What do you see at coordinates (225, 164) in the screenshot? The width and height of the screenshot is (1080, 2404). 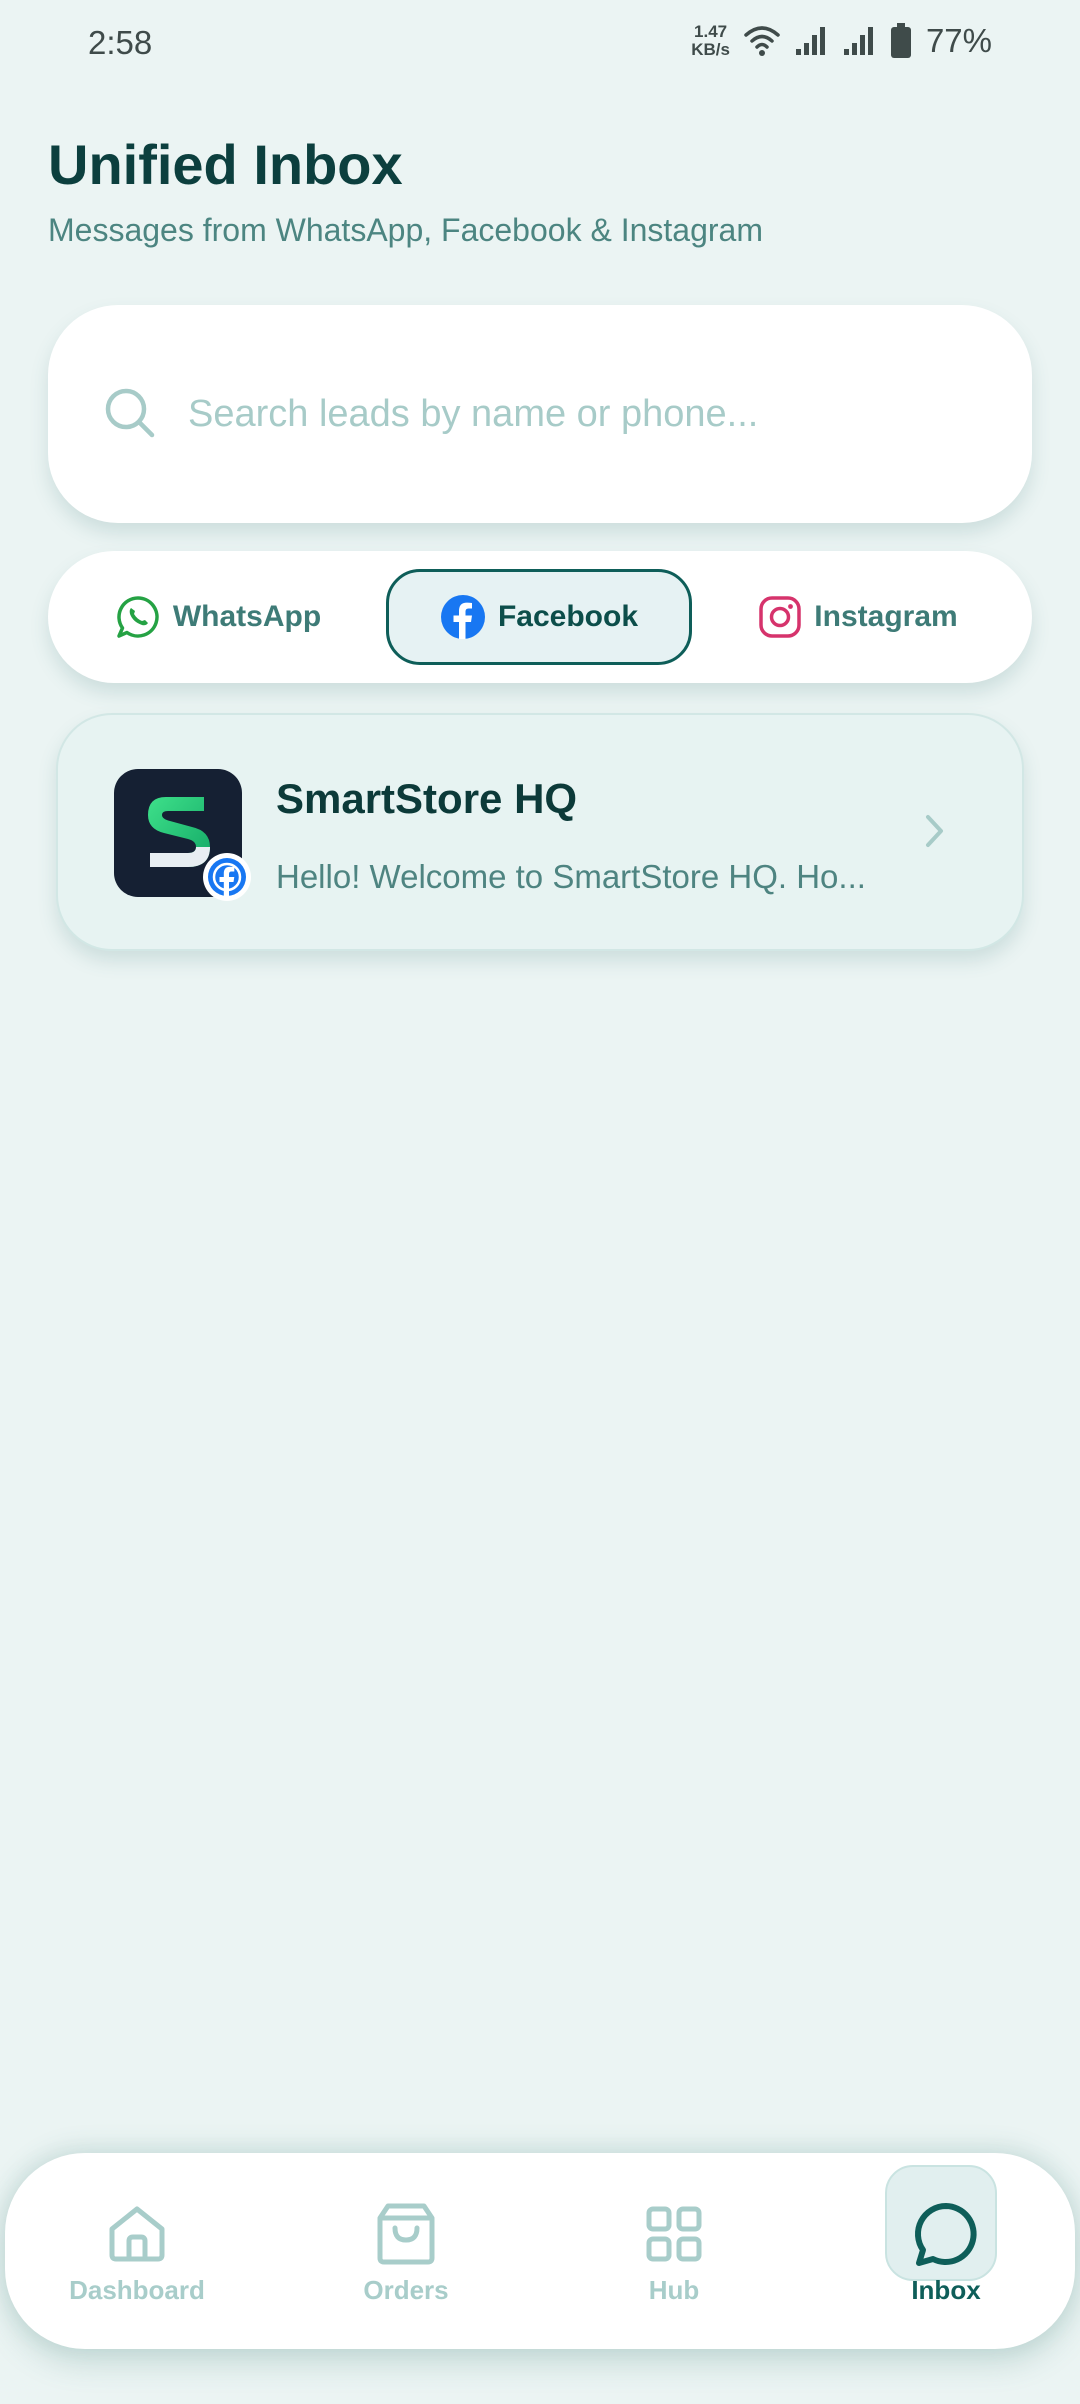 I see `page-title: Unified Inbox` at bounding box center [225, 164].